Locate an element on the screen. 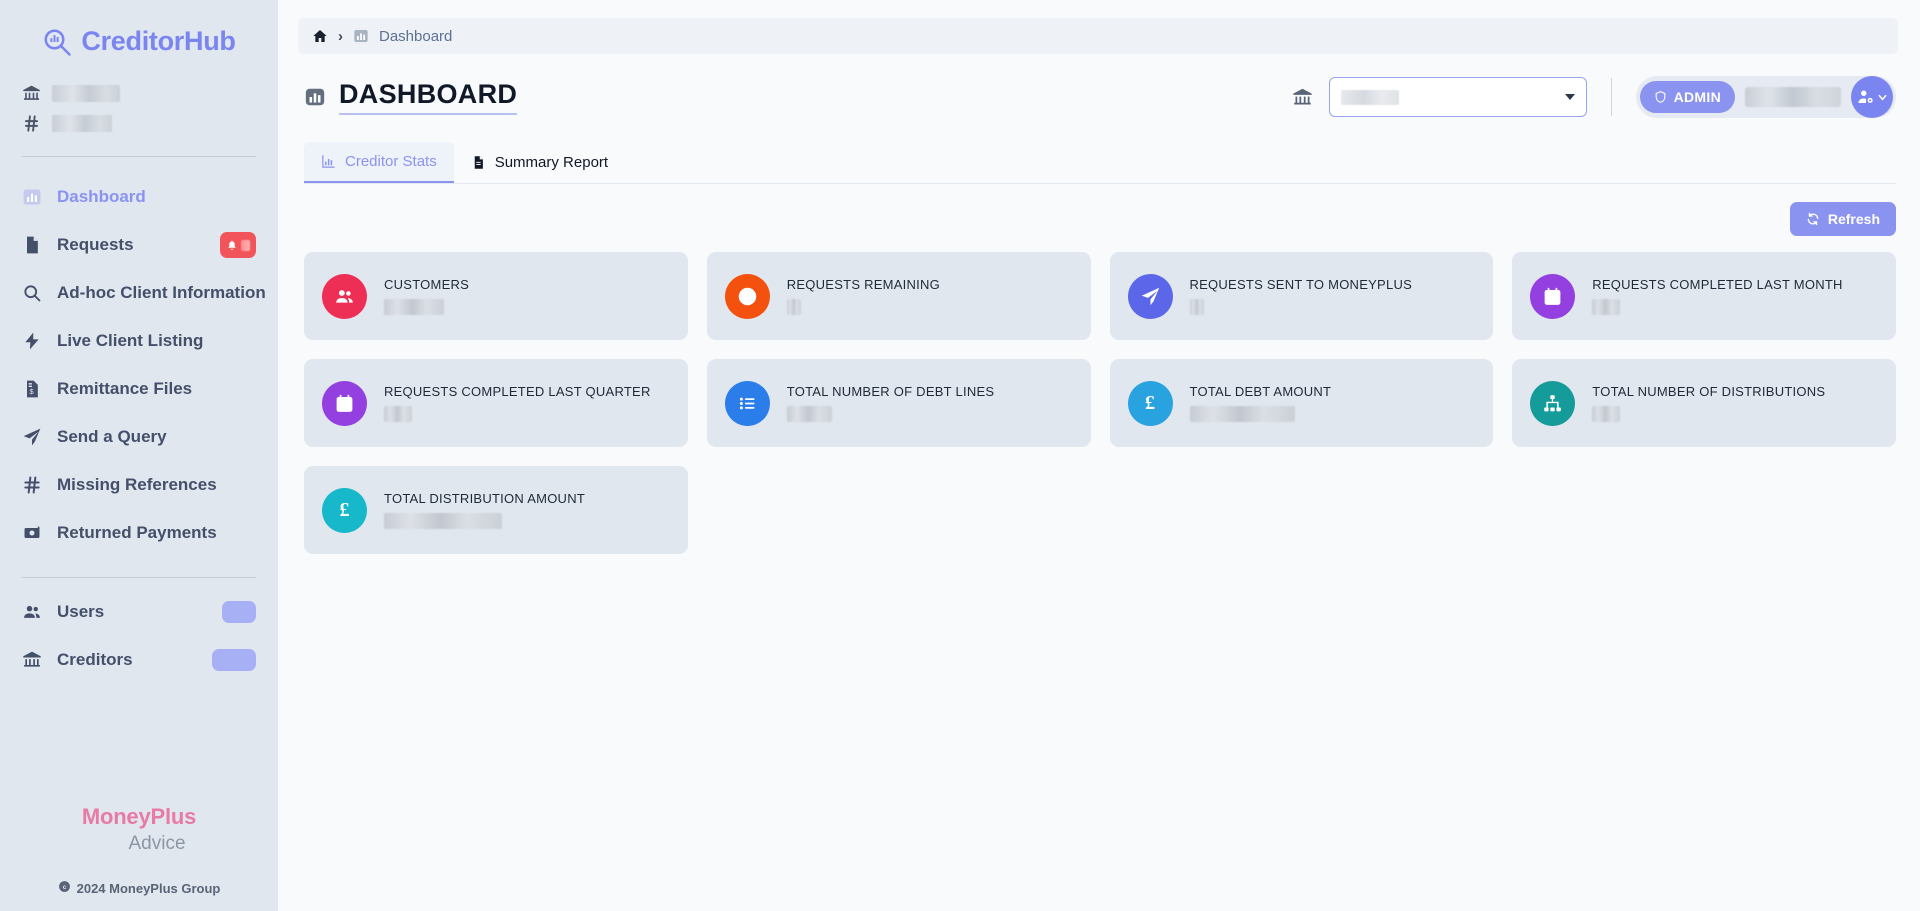 This screenshot has height=911, width=1920. bolt-icon is located at coordinates (32, 341).